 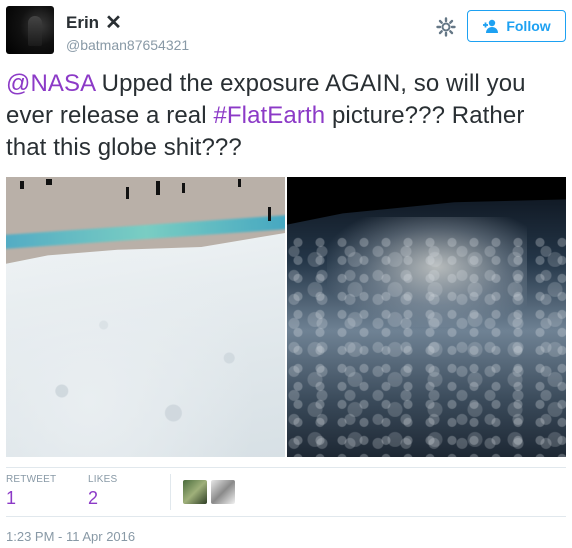 I want to click on hashtag-link: #FlatEarth, so click(x=269, y=115).